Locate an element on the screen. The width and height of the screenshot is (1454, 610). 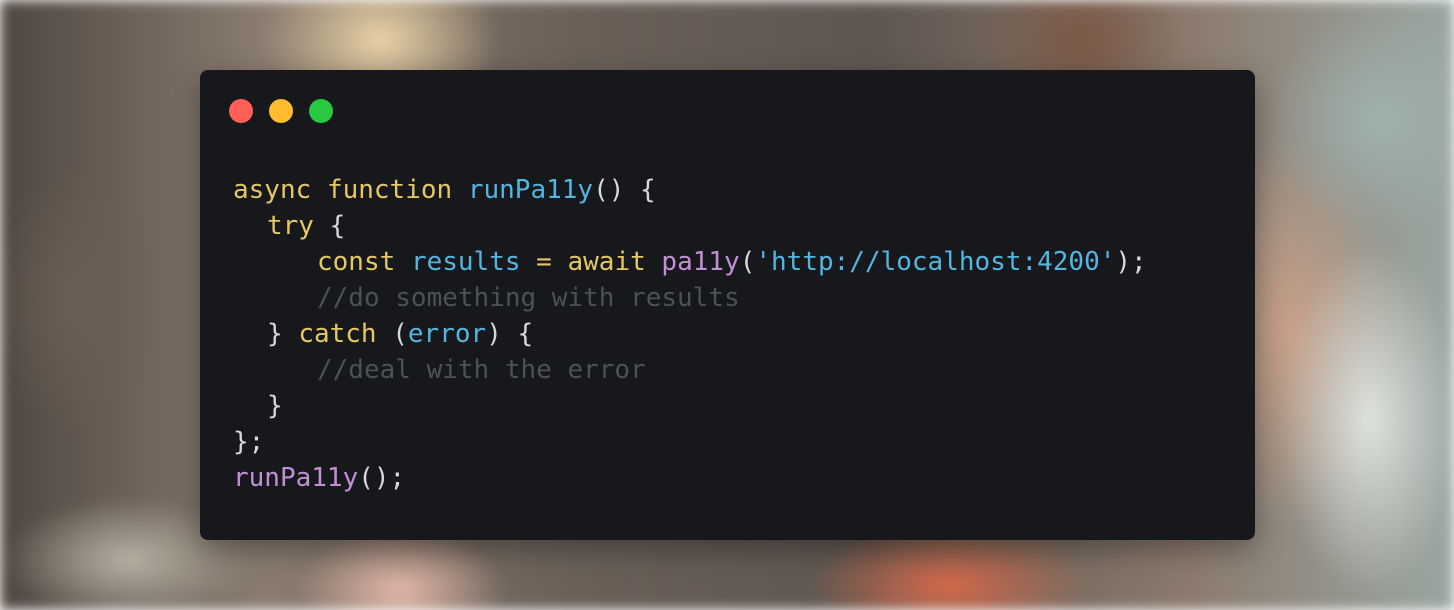
keyword-catch: catch is located at coordinates (337, 334).